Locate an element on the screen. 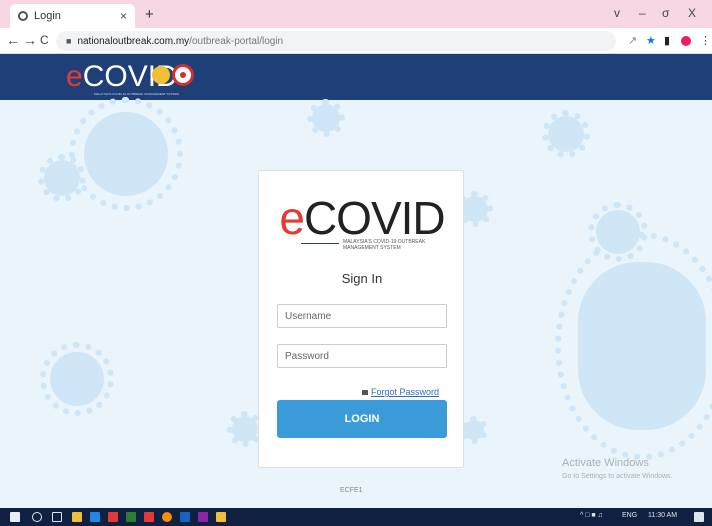 The width and height of the screenshot is (712, 526). logo-underline is located at coordinates (320, 243).